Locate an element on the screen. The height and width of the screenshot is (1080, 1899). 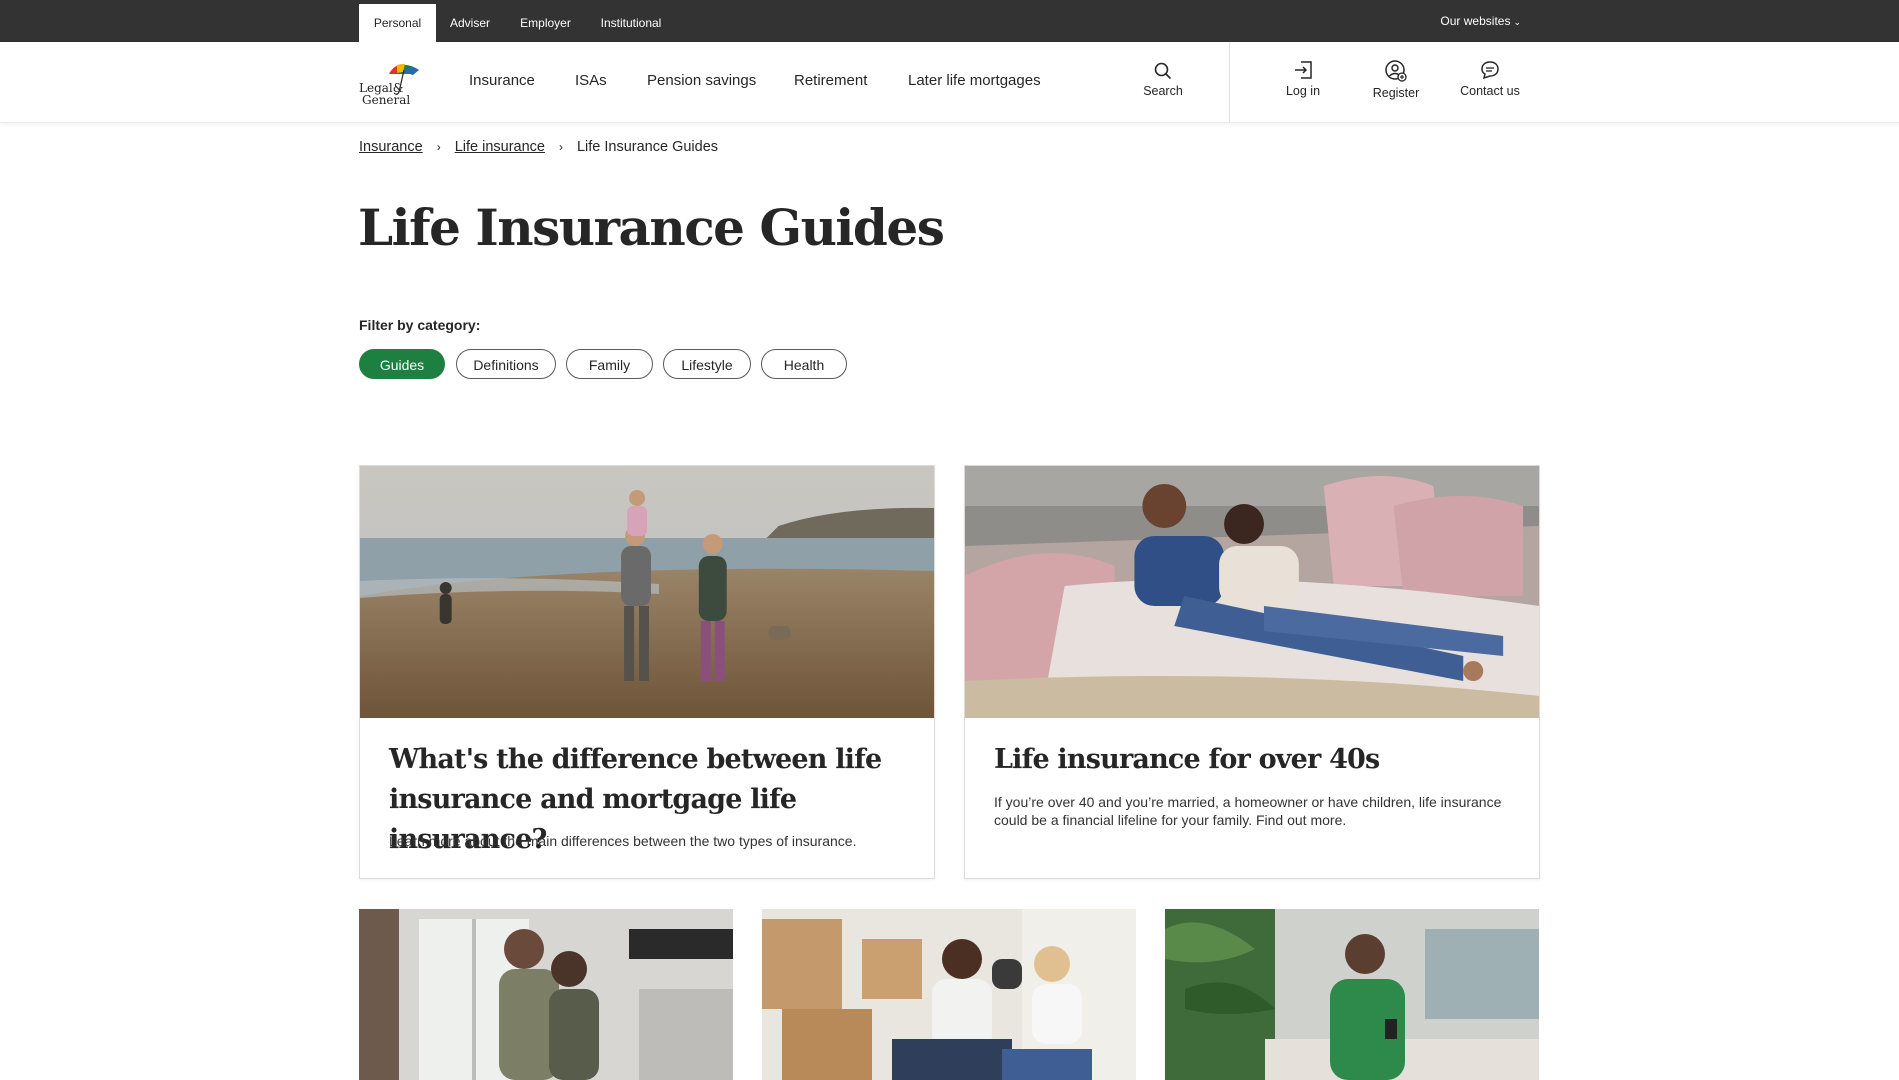
svg-text: General is located at coordinates (386, 99).